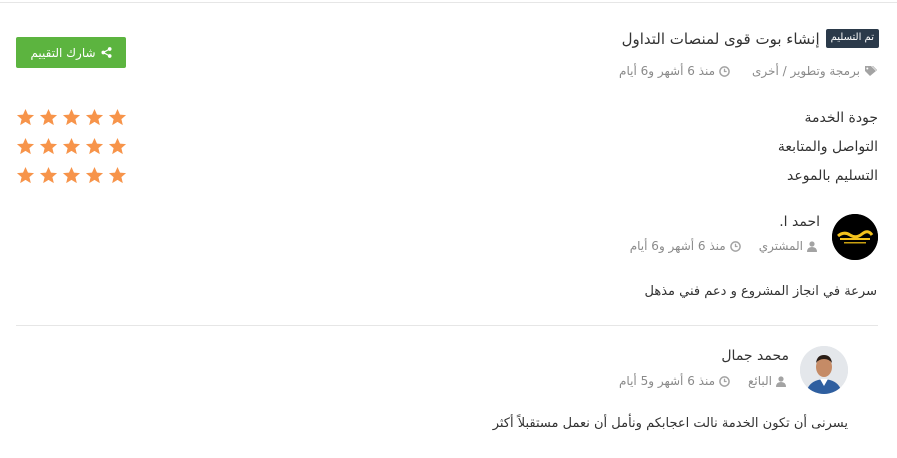 This screenshot has width=897, height=458. What do you see at coordinates (799, 222) in the screenshot?
I see `buyer-name: احمد ا.` at bounding box center [799, 222].